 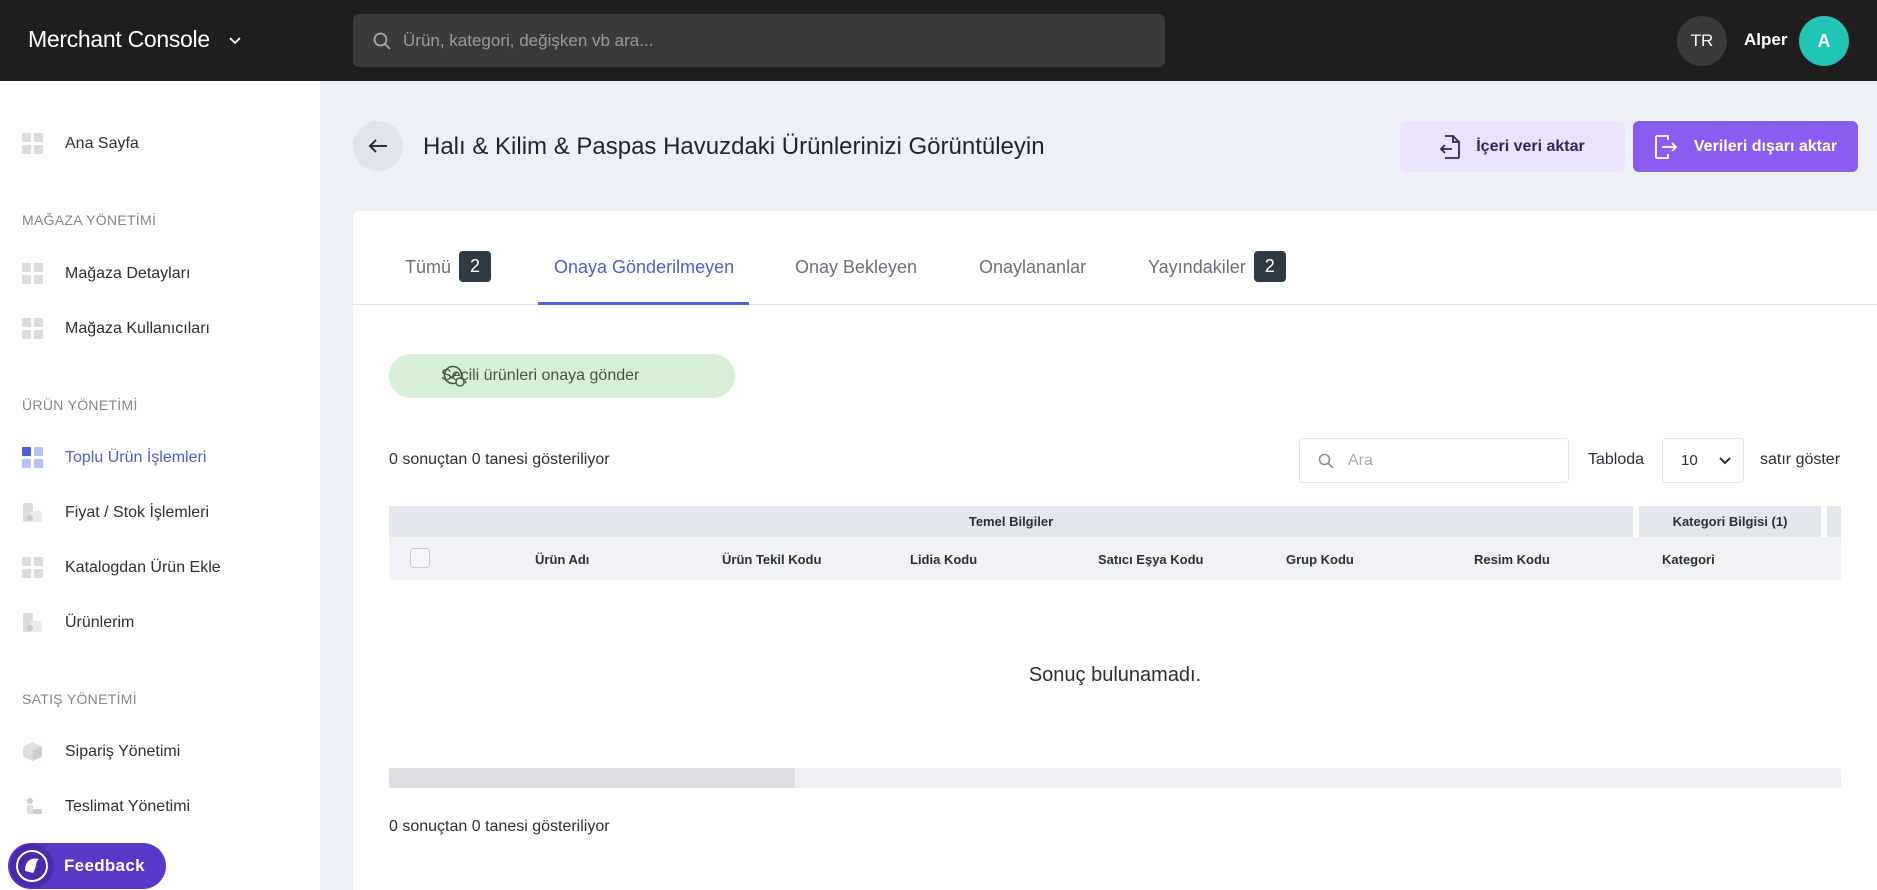 What do you see at coordinates (1450, 146) in the screenshot?
I see `file-import-icon` at bounding box center [1450, 146].